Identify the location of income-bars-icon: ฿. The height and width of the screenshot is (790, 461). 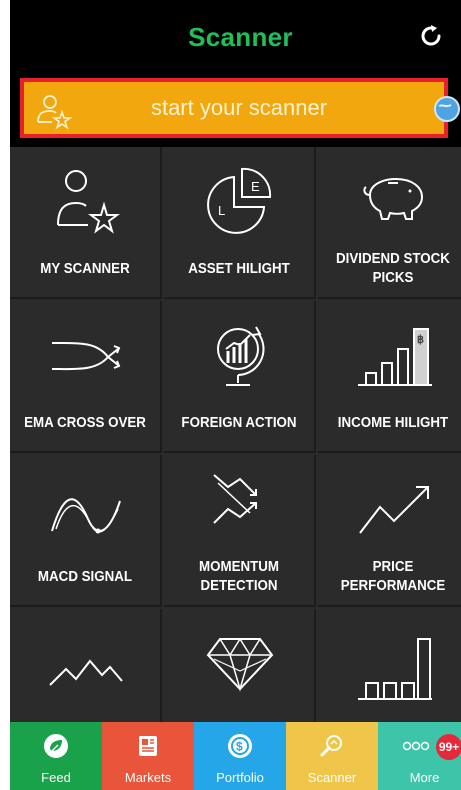
(395, 357).